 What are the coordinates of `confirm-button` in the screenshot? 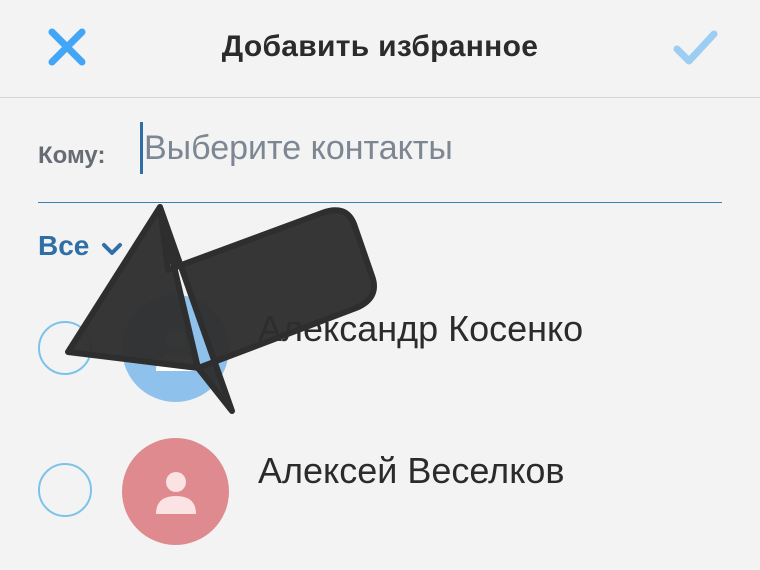 It's located at (695, 47).